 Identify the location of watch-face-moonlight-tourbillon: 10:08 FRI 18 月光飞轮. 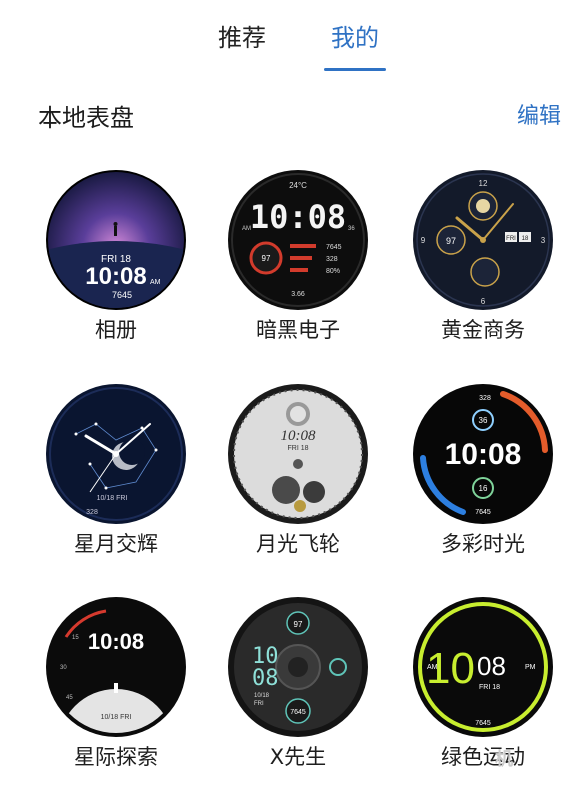
(298, 484).